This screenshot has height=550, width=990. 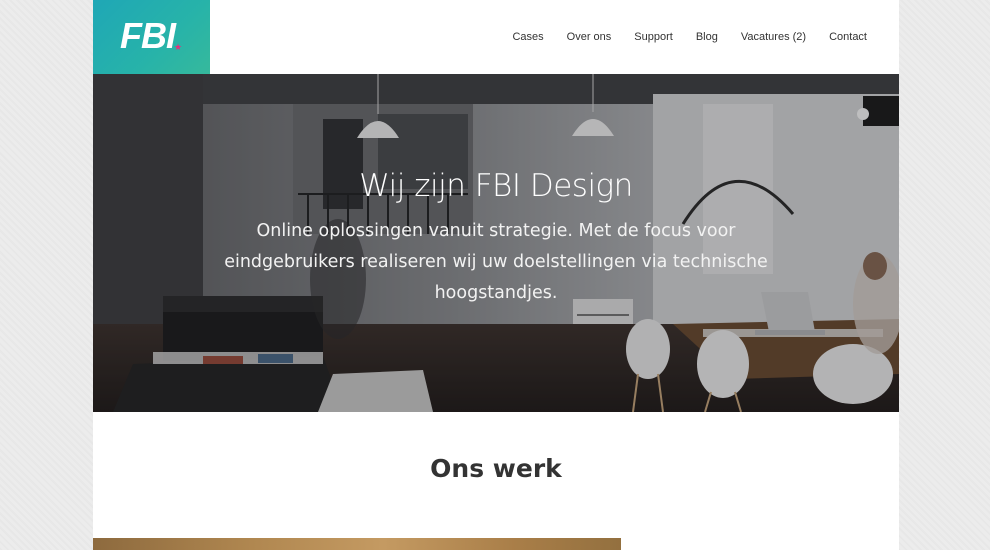 What do you see at coordinates (496, 186) in the screenshot?
I see `hero-title: Wij zijn FBI Design` at bounding box center [496, 186].